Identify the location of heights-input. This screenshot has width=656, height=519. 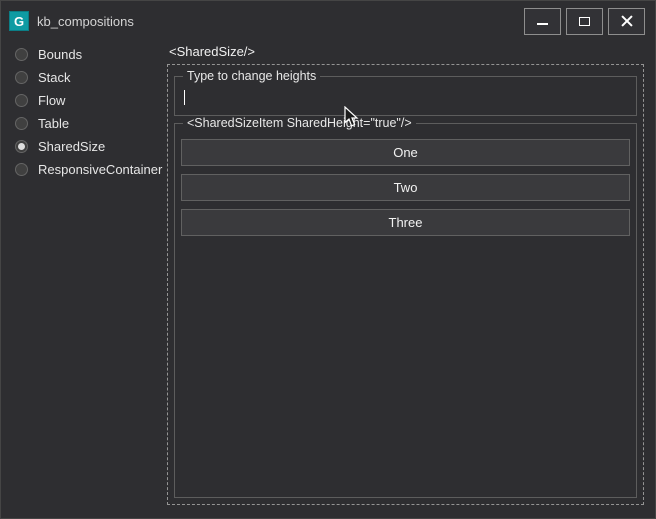
(405, 97).